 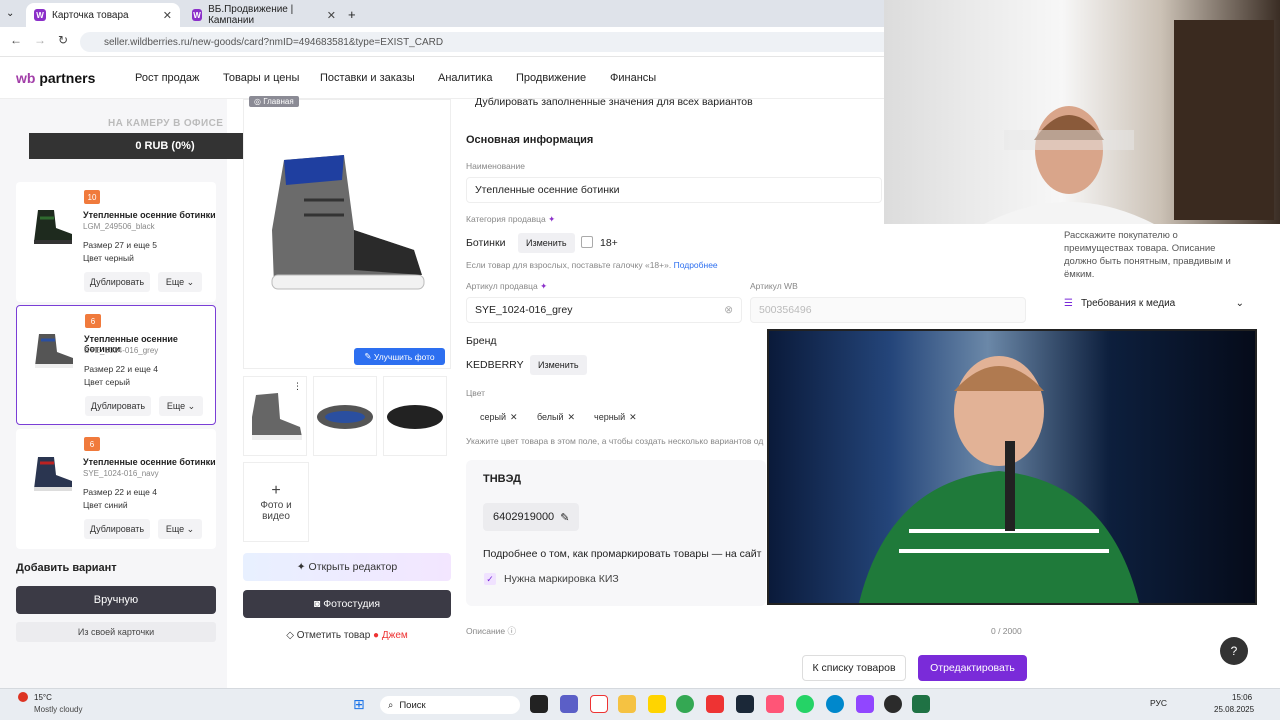 I want to click on mark-goods-button: ◇ Отметить товар ● Джем, so click(x=347, y=637).